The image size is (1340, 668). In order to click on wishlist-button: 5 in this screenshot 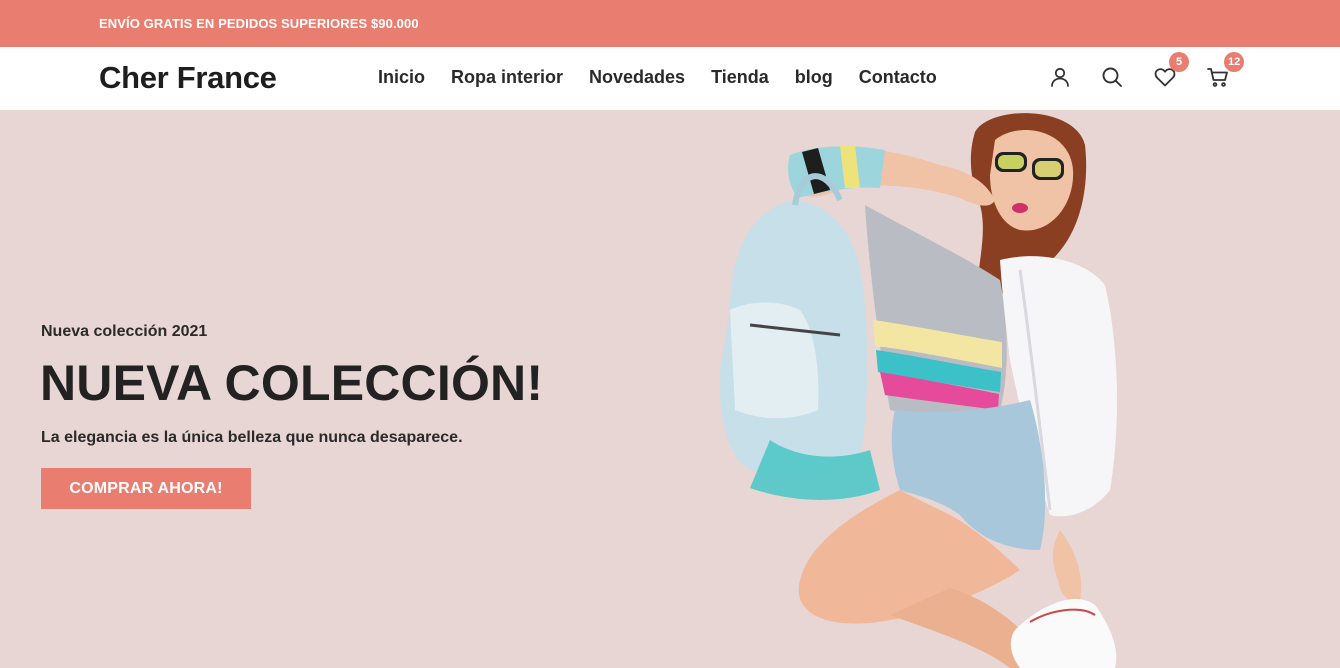, I will do `click(1170, 71)`.